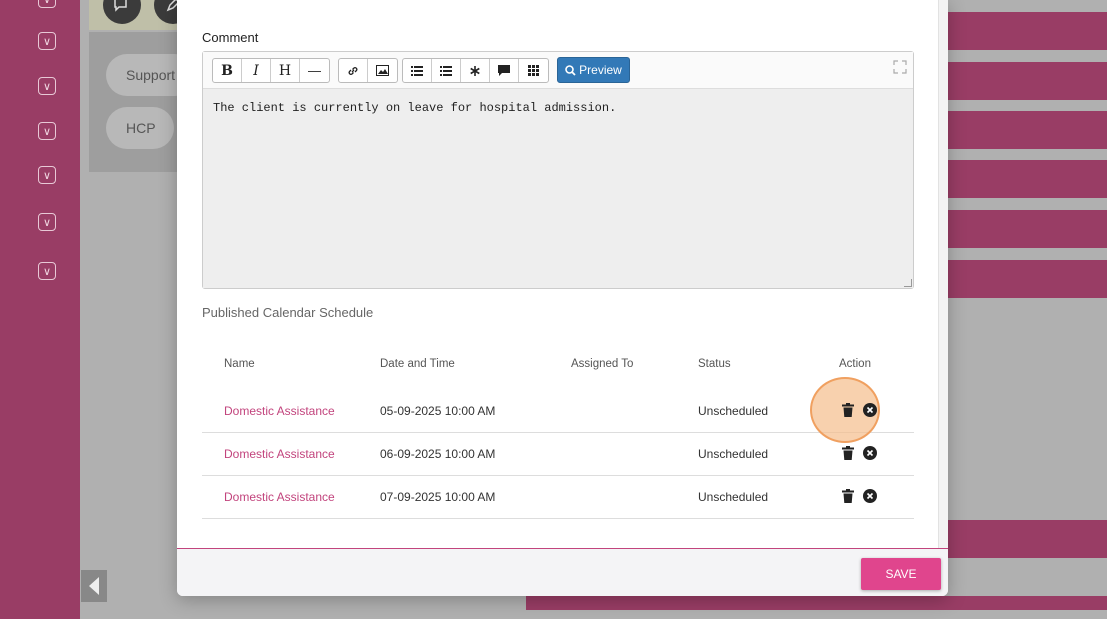 The height and width of the screenshot is (619, 1107). I want to click on grid-icon, so click(533, 70).